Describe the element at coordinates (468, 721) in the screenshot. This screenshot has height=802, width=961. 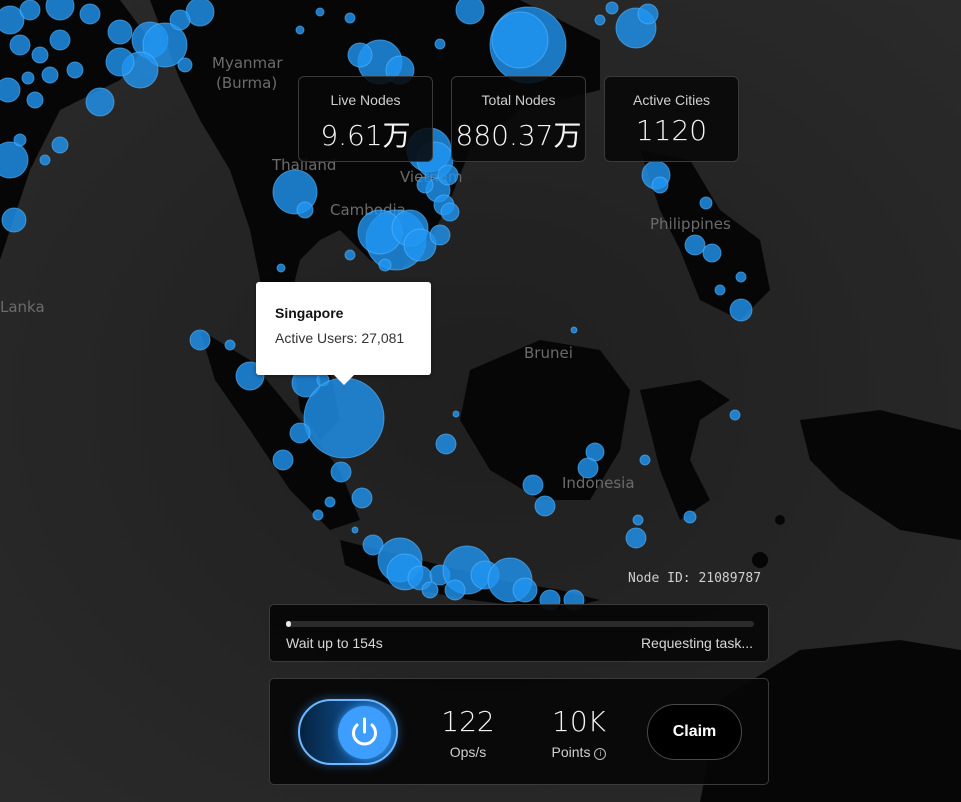
I see `ops-value: 122` at that location.